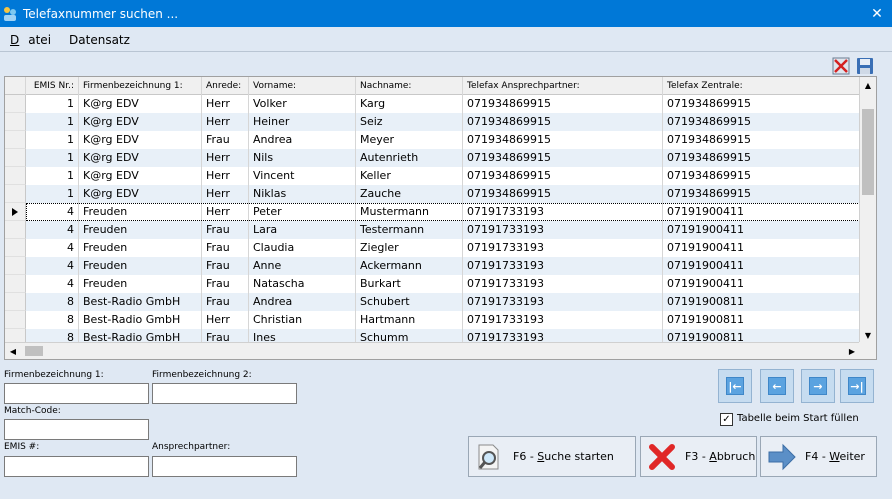  I want to click on cell-vorname: Lara, so click(302, 230).